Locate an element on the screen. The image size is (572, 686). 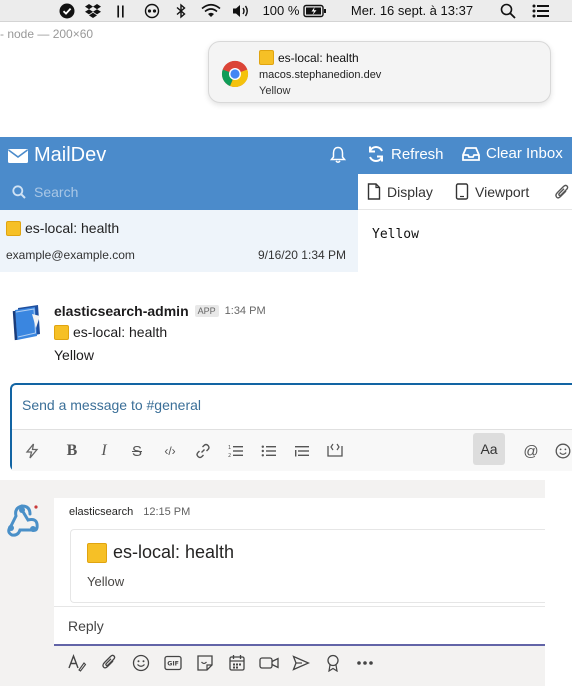
battery-percent: 100 % is located at coordinates (281, 10).